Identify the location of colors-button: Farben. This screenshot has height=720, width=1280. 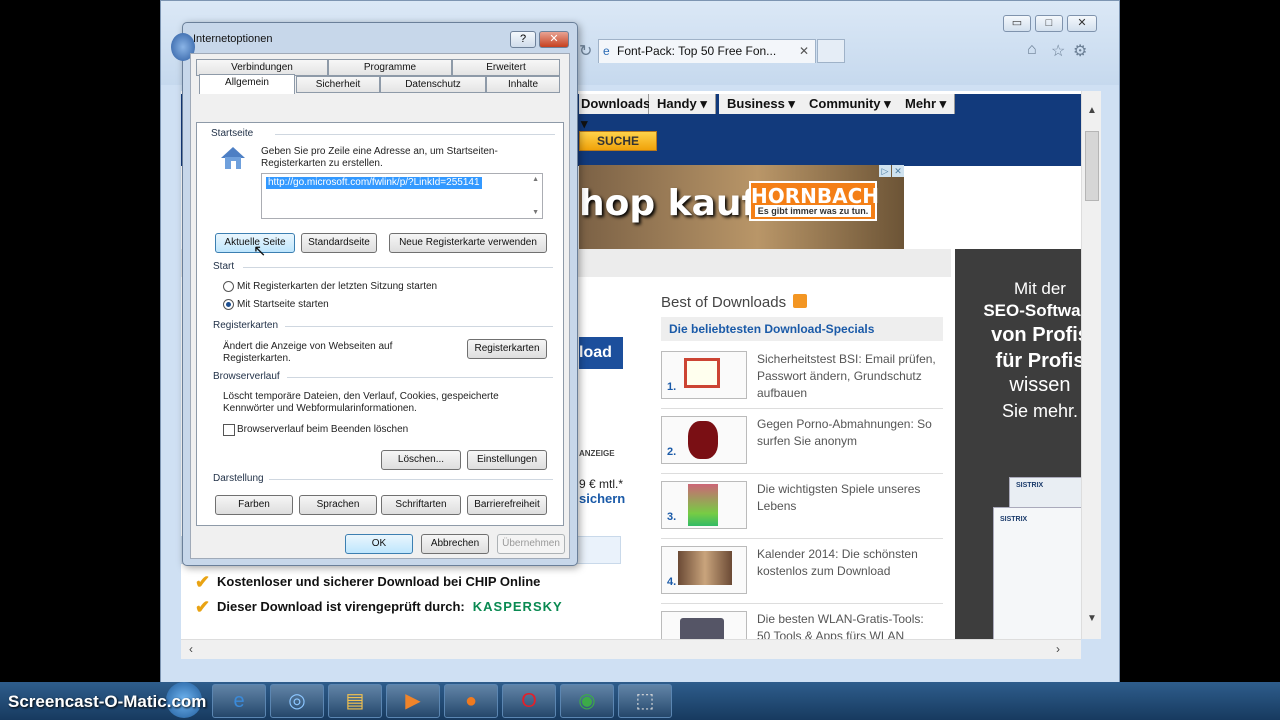
(254, 505).